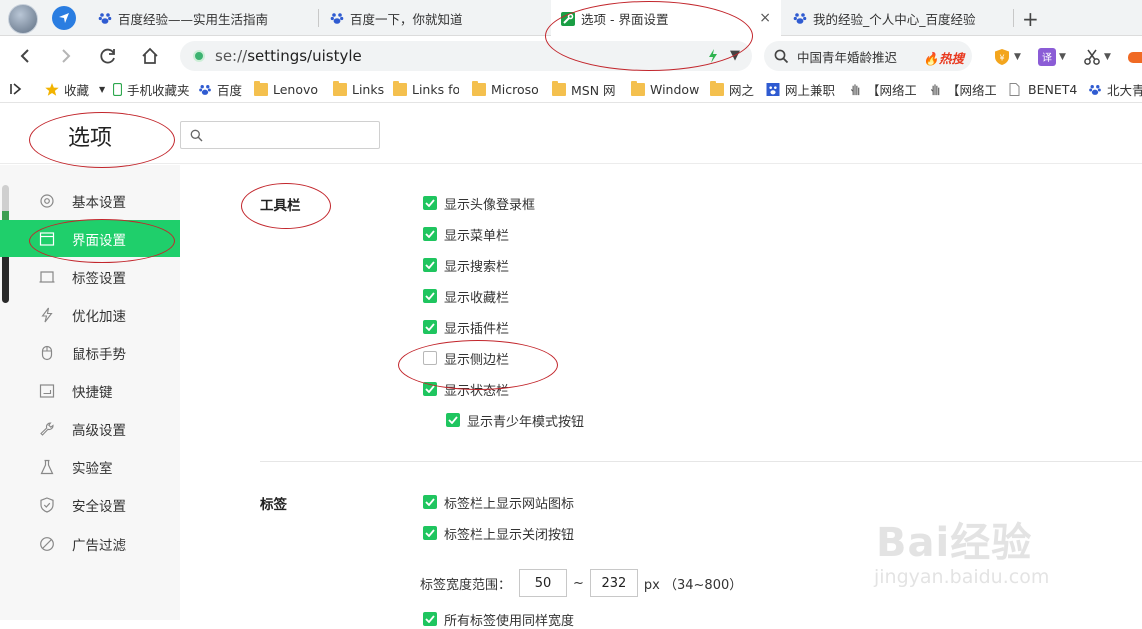 Image resolution: width=1142 pixels, height=629 pixels. I want to click on sidebar-item-lab: 实验室, so click(90, 466).